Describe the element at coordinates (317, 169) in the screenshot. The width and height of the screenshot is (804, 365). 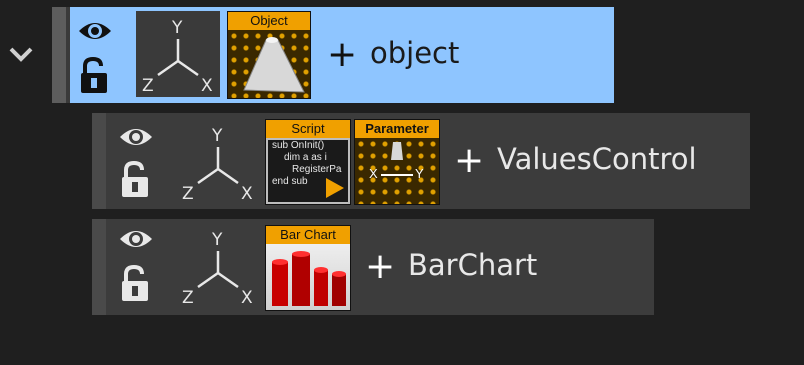
I see `code-line: RegisterPa` at that location.